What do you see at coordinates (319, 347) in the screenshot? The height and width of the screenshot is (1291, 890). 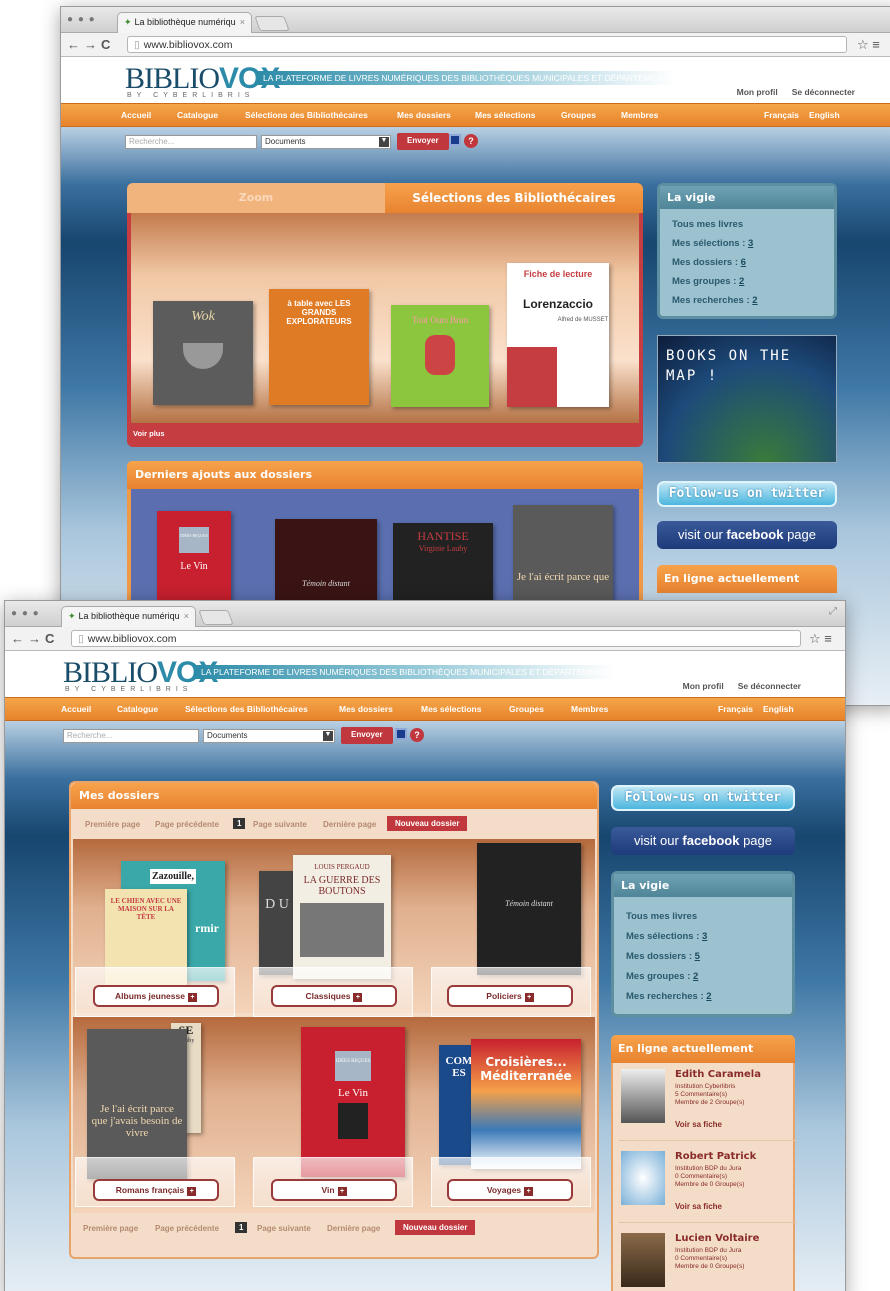 I see `book-cover: à table avec LES GRANDS EXPLORATEURS` at bounding box center [319, 347].